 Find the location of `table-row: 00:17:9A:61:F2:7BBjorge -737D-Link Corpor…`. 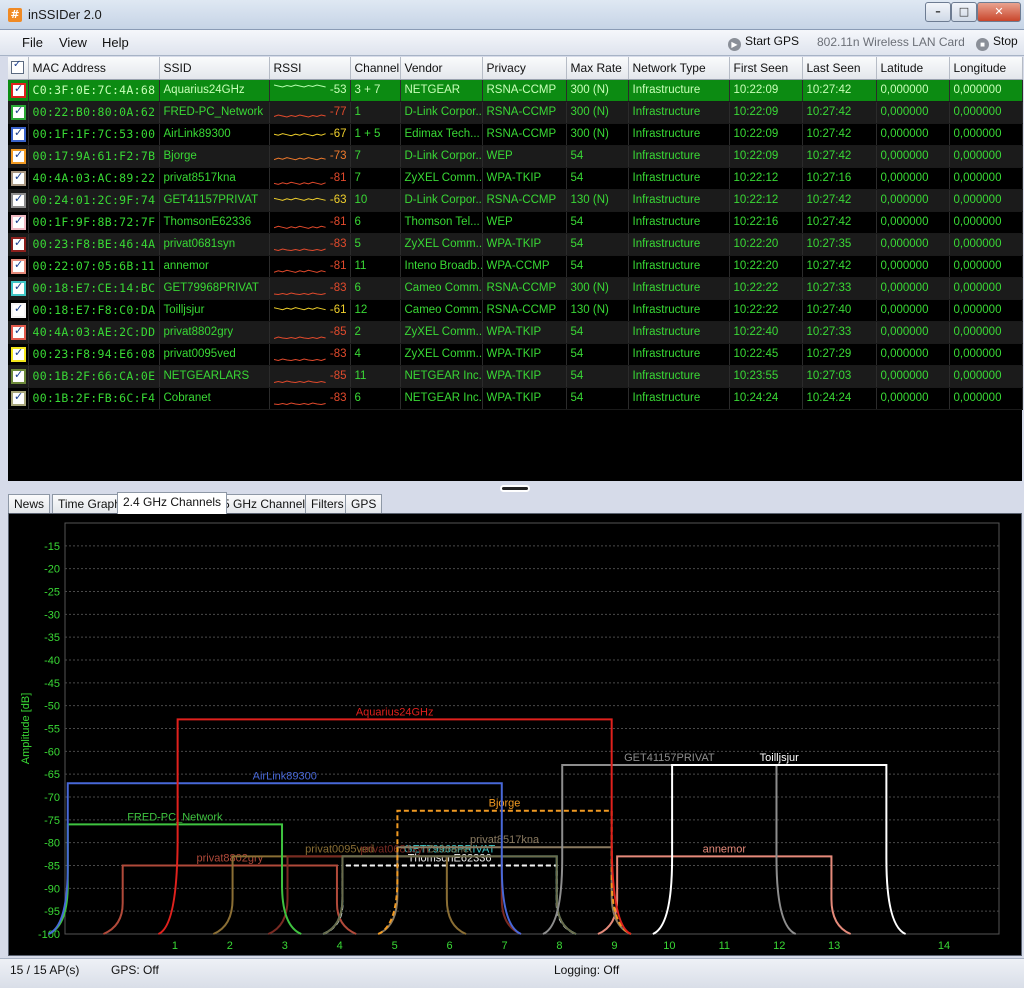

table-row: 00:17:9A:61:F2:7BBjorge -737D-Link Corpor… is located at coordinates (515, 156).